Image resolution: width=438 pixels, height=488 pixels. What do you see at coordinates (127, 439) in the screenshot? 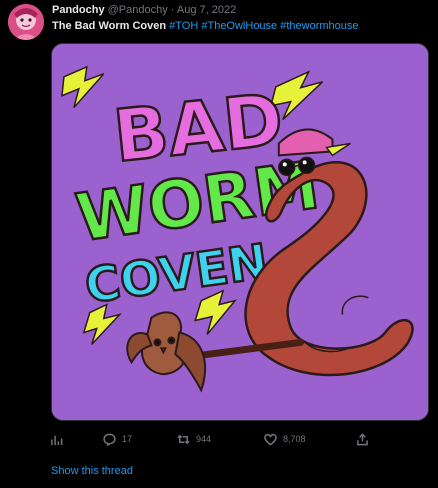
I see `reply-count: 17` at bounding box center [127, 439].